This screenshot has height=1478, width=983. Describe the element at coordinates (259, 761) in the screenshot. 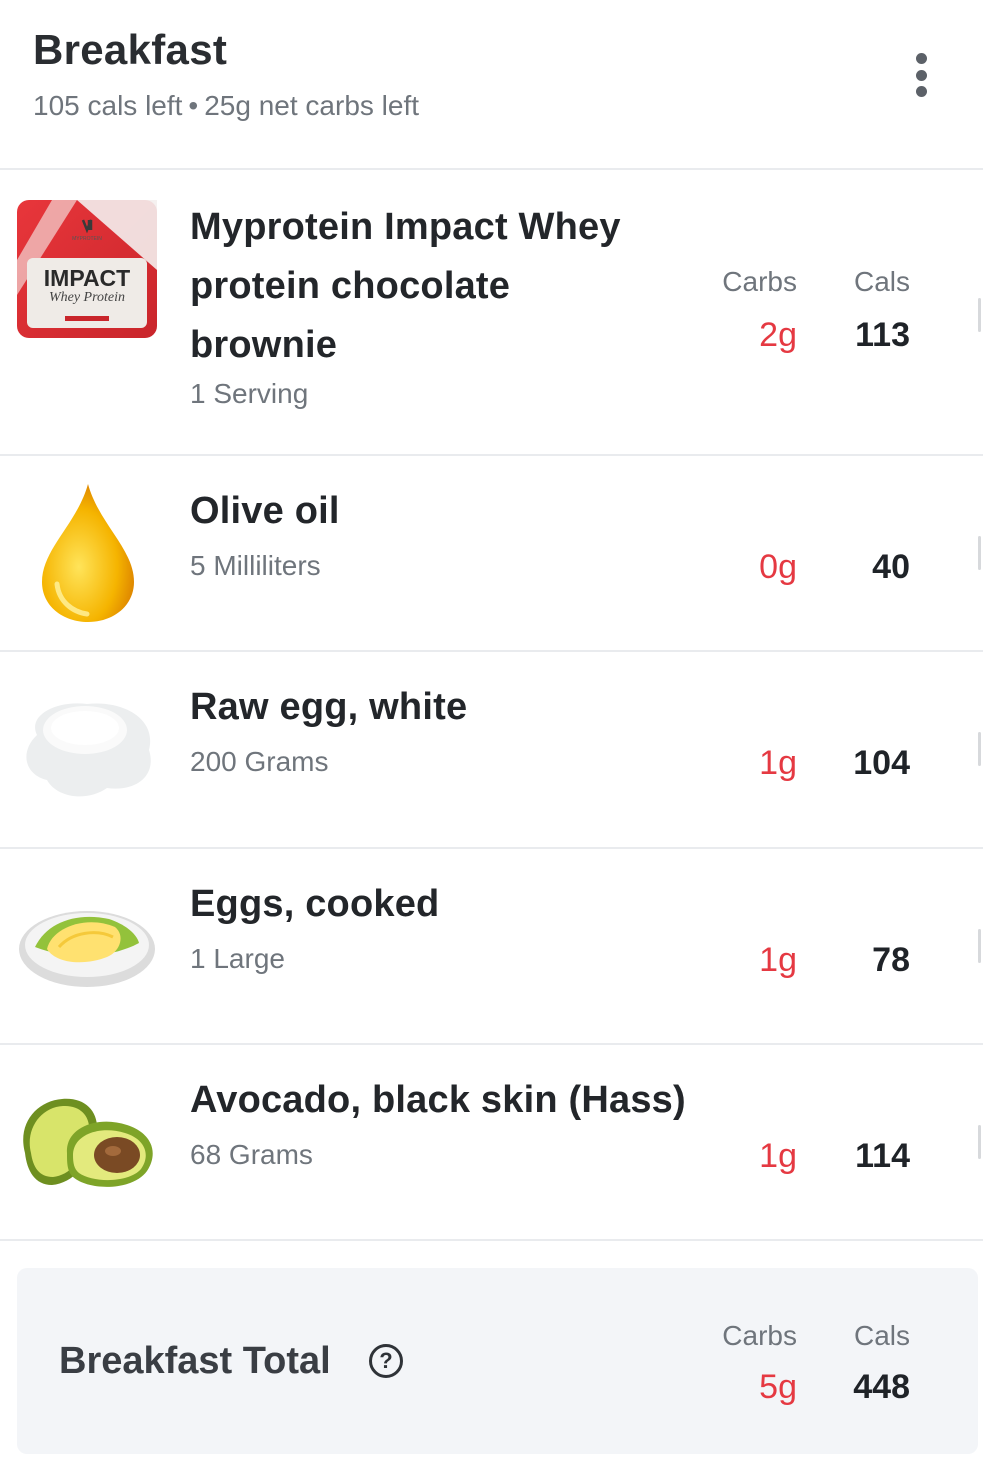

I see `food-portion: 200 Grams` at that location.